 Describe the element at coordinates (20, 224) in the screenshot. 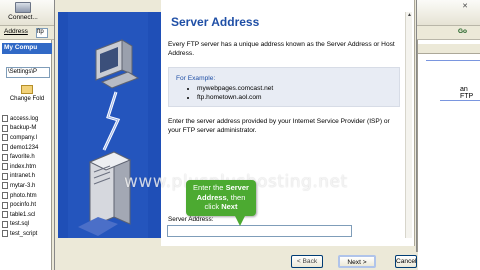

I see `file-name: test.sql` at that location.